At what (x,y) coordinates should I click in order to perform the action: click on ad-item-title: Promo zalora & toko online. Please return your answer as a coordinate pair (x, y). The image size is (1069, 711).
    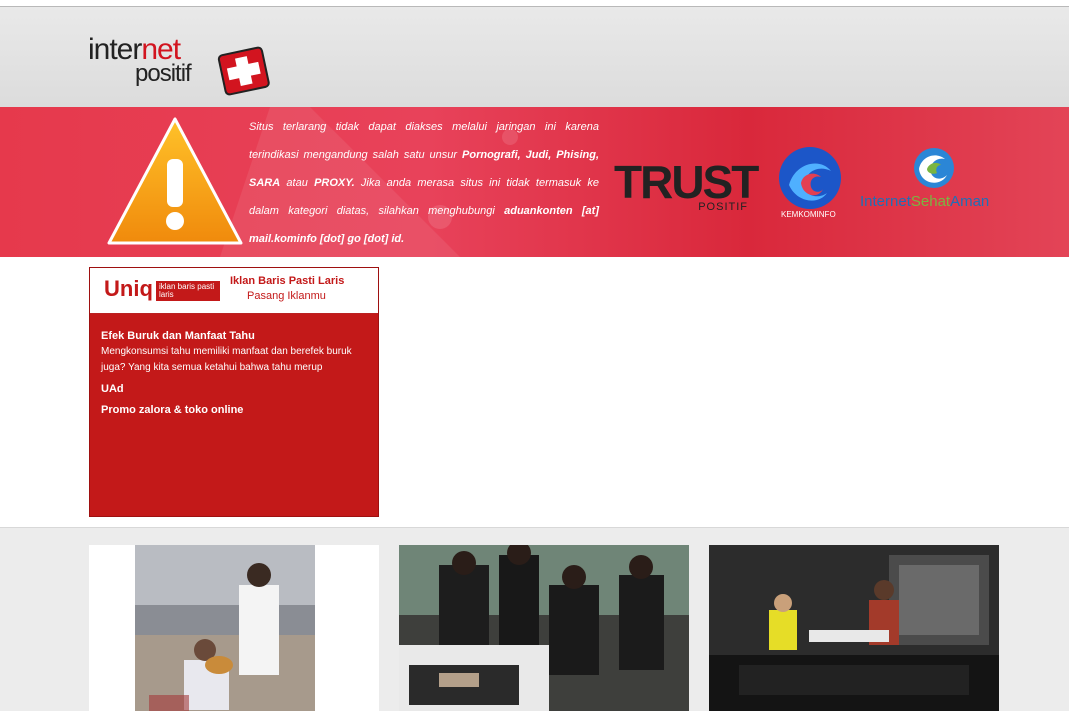
    Looking at the image, I should click on (172, 410).